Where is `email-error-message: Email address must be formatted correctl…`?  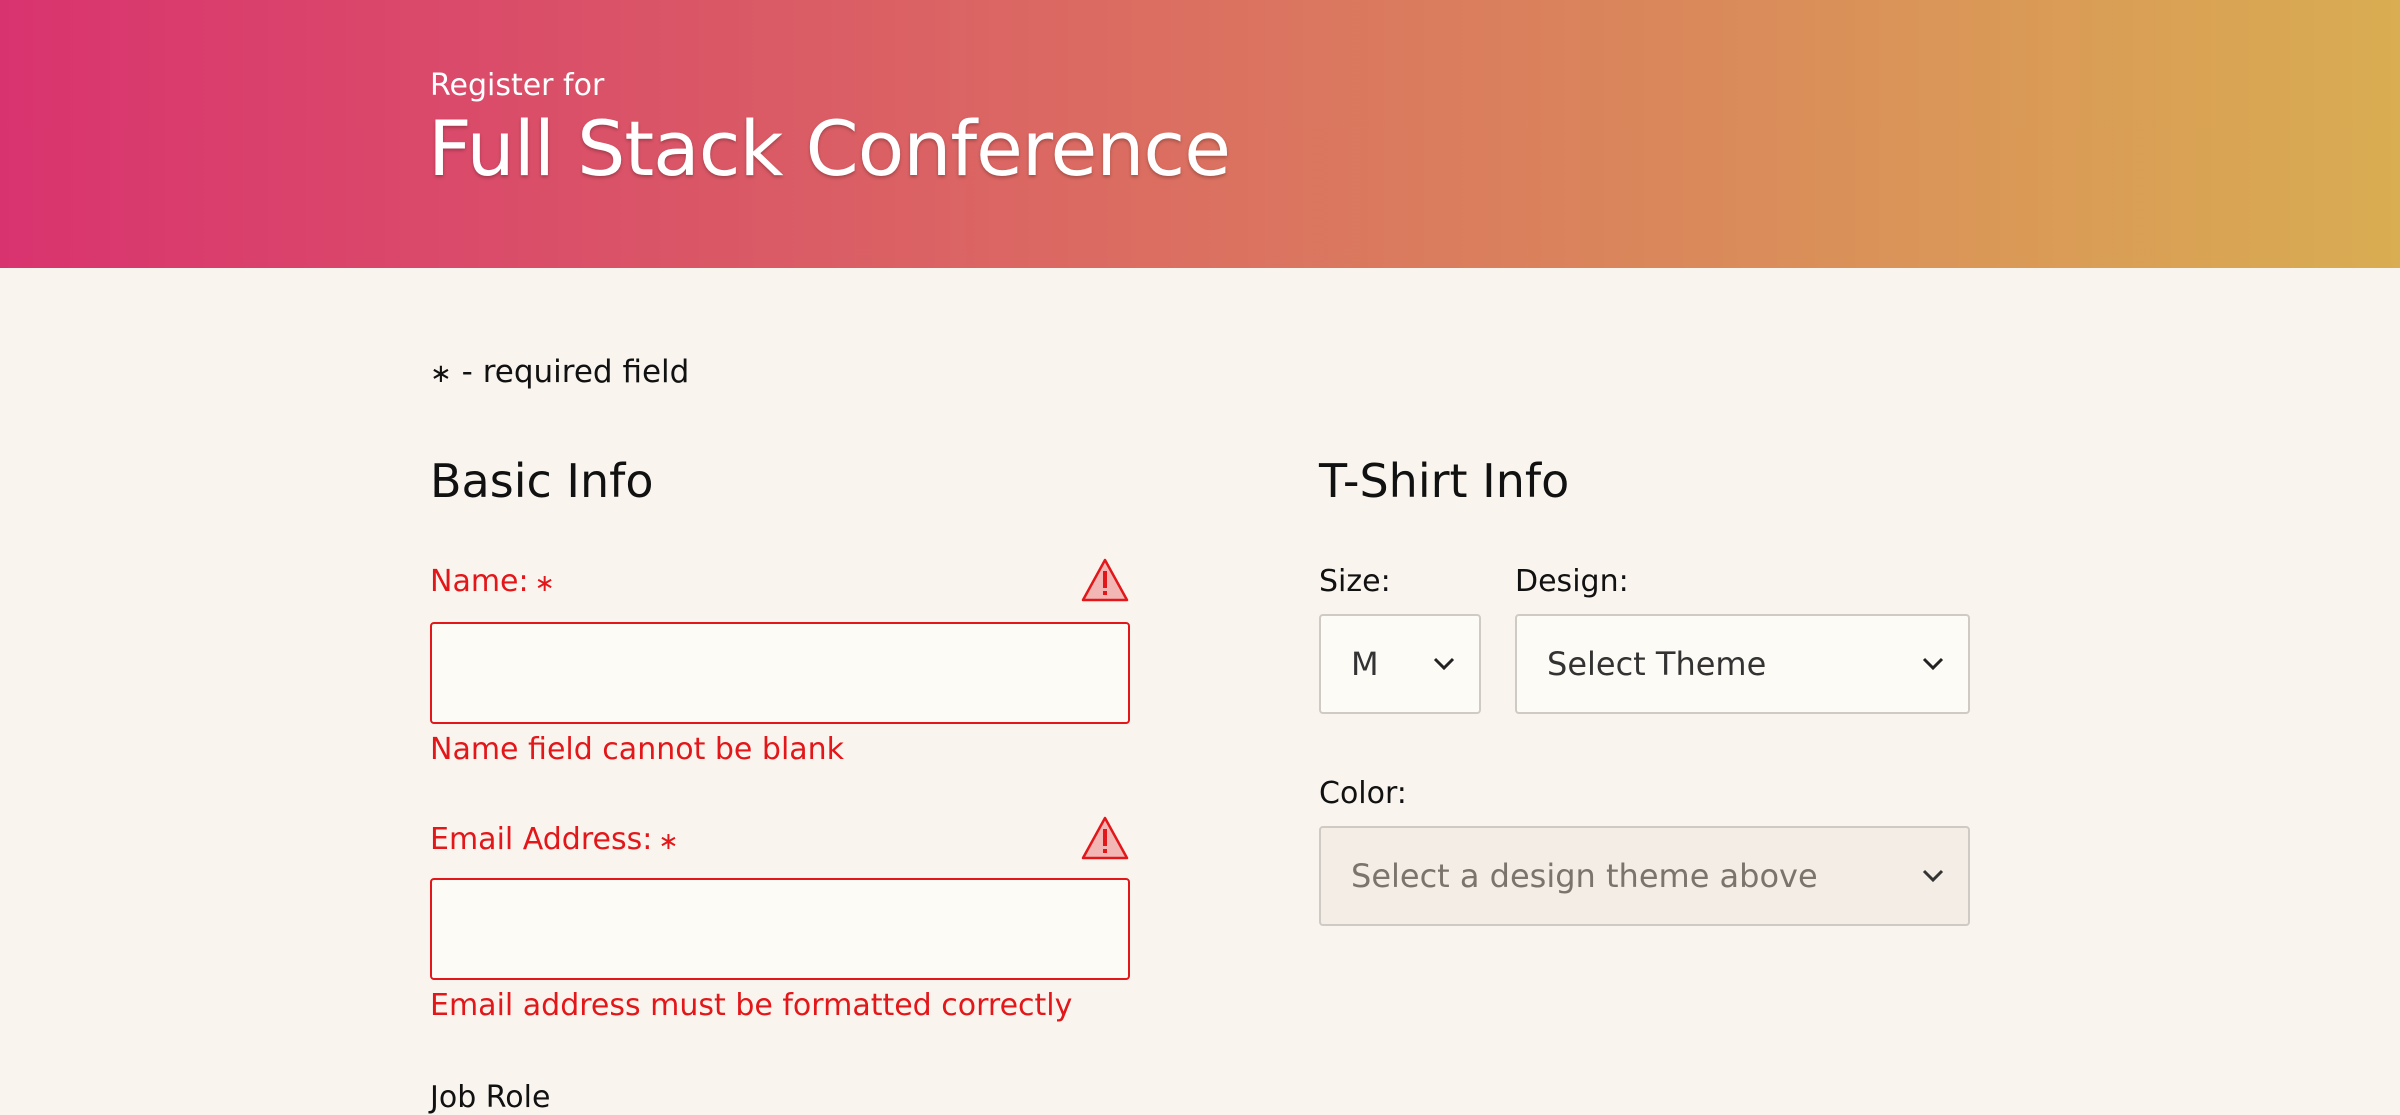 email-error-message: Email address must be formatted correctl… is located at coordinates (751, 1005).